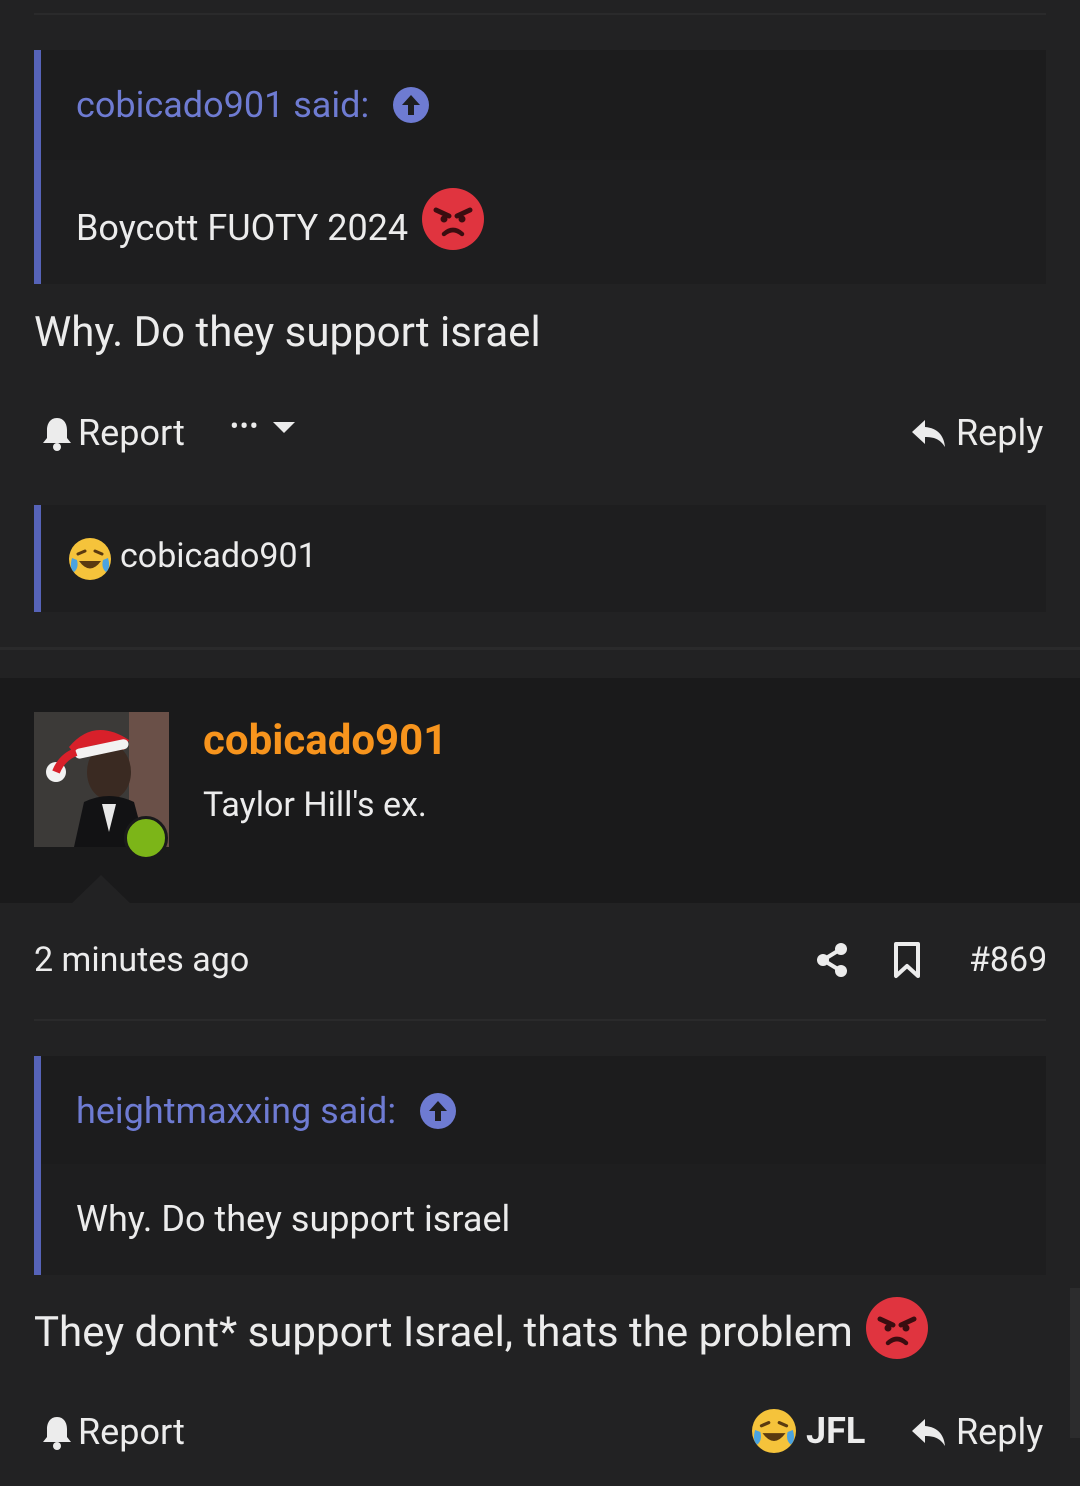 This screenshot has width=1080, height=1486. What do you see at coordinates (540, 558) in the screenshot?
I see `reactions-bar: cobicado901` at bounding box center [540, 558].